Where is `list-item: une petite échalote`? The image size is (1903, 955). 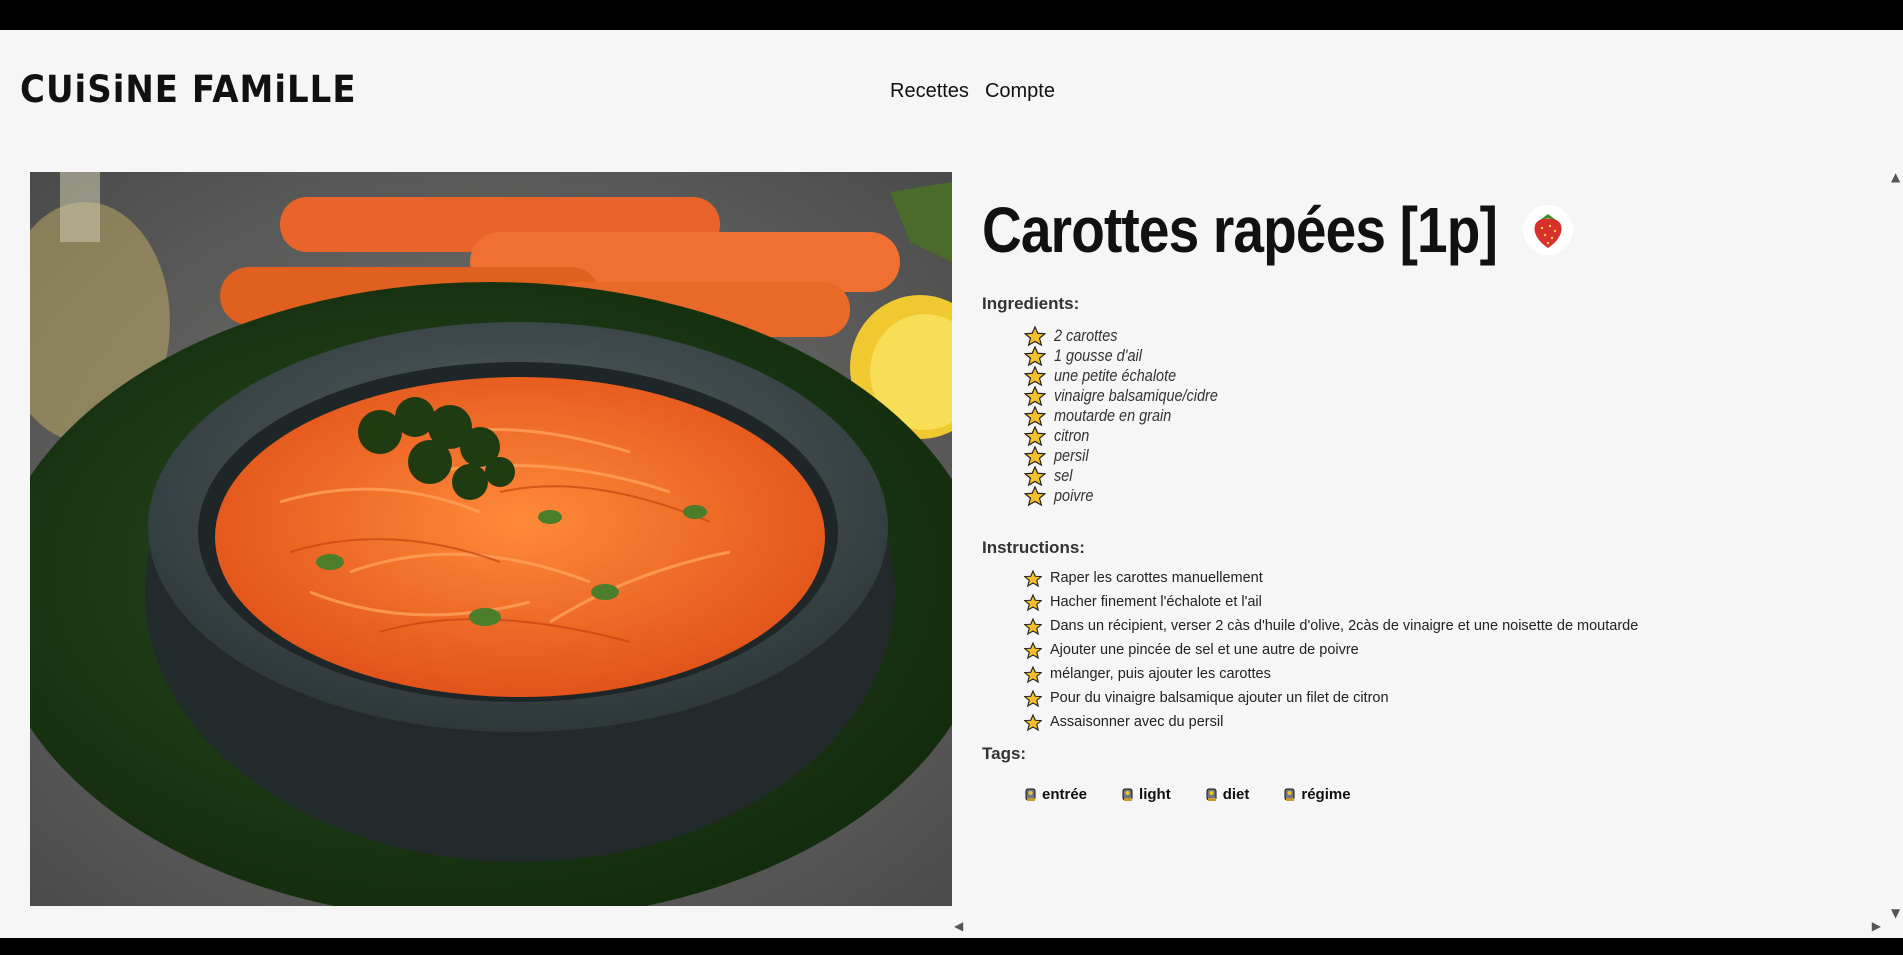
list-item: une petite échalote is located at coordinates (1443, 376).